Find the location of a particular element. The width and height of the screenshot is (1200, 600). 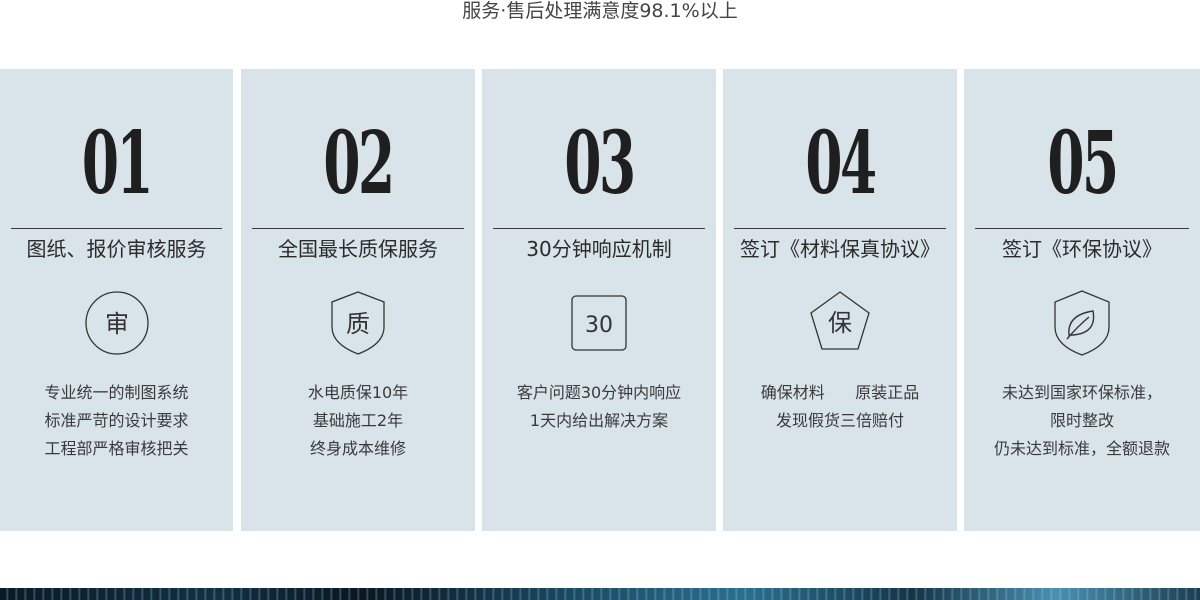

description-line: 发现假货三倍赔付 is located at coordinates (839, 420).